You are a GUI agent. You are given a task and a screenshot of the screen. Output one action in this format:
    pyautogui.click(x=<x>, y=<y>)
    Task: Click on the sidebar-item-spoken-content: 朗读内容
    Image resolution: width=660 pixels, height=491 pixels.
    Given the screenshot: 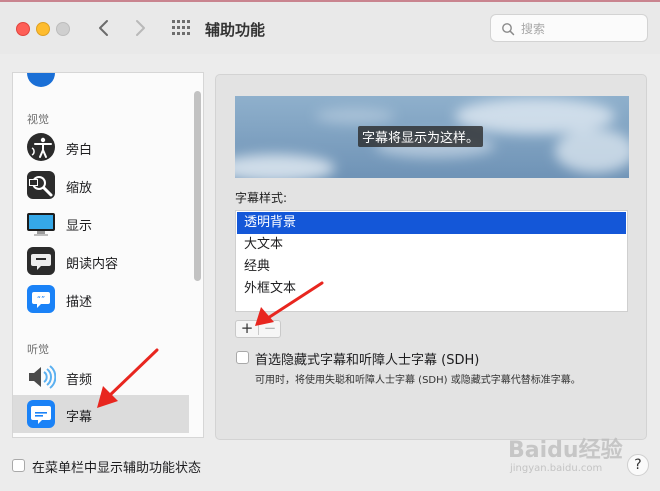 What is the action you would take?
    pyautogui.click(x=101, y=261)
    